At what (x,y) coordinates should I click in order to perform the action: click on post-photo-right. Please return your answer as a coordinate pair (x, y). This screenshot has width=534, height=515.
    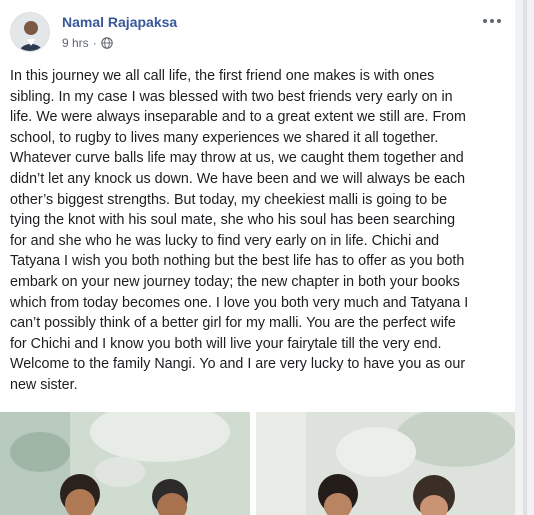
    Looking at the image, I should click on (385, 463).